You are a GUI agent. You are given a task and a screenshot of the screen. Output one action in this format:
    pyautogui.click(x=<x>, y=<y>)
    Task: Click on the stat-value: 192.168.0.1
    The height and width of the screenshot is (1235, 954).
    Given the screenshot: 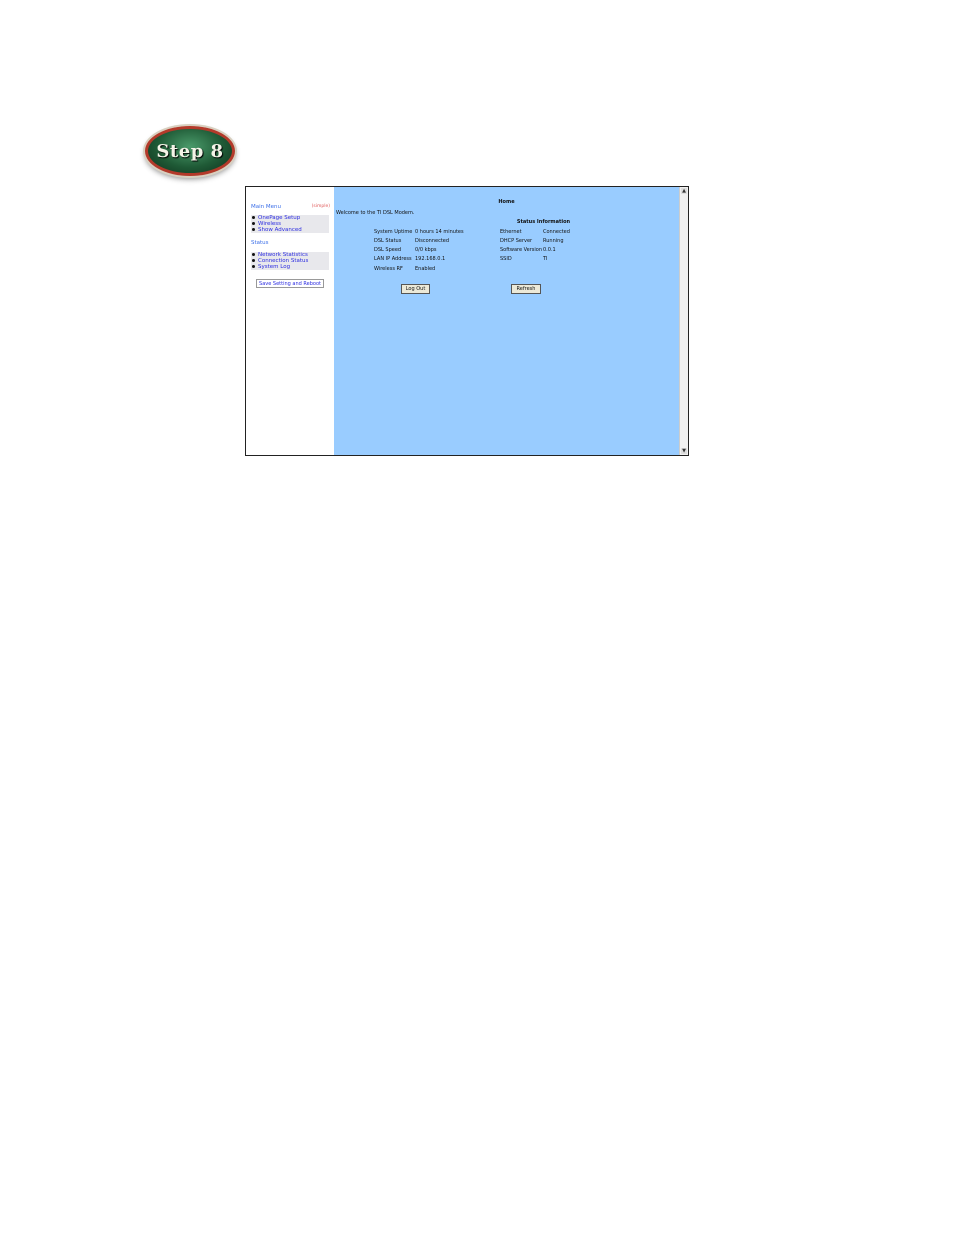 What is the action you would take?
    pyautogui.click(x=430, y=259)
    